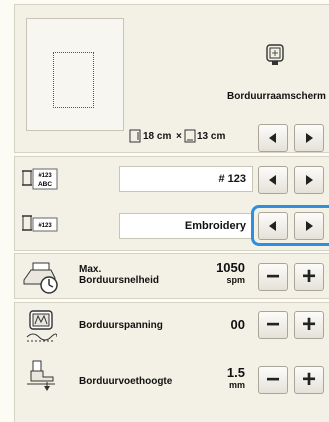  I want to click on thread-icon-text-top: #123, so click(45, 176).